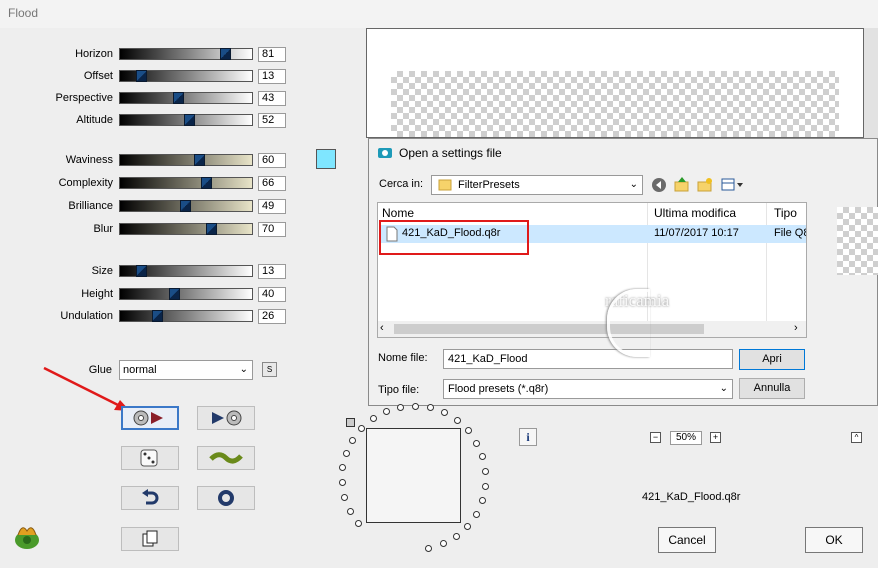 This screenshot has width=878, height=568. I want to click on filetype-select: Flood presets (*.q8r) ⌄, so click(588, 389).